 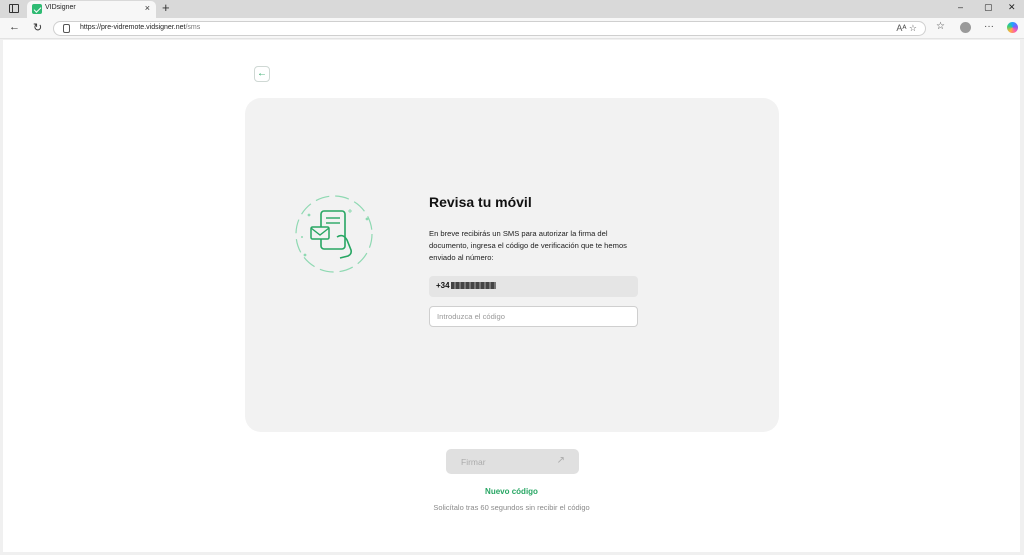 I want to click on close-window-button: ✕, so click(x=1012, y=7).